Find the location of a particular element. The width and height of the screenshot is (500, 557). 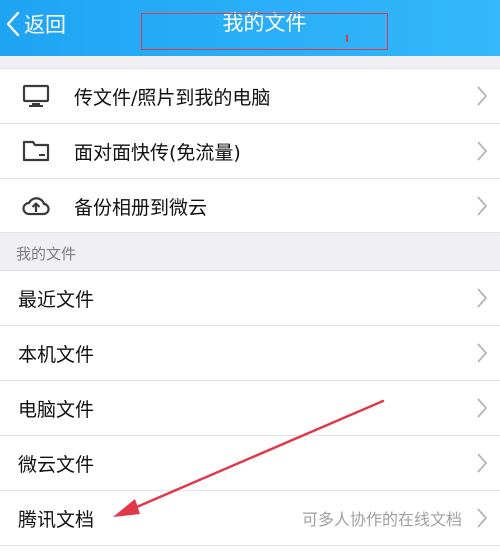

title-bar: 返回 我的文件 is located at coordinates (250, 28).